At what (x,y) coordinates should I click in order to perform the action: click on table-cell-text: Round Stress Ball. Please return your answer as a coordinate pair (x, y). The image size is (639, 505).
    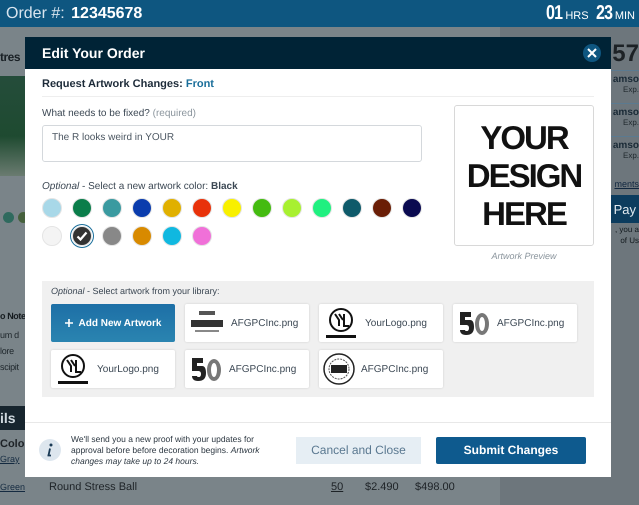
    Looking at the image, I should click on (93, 487).